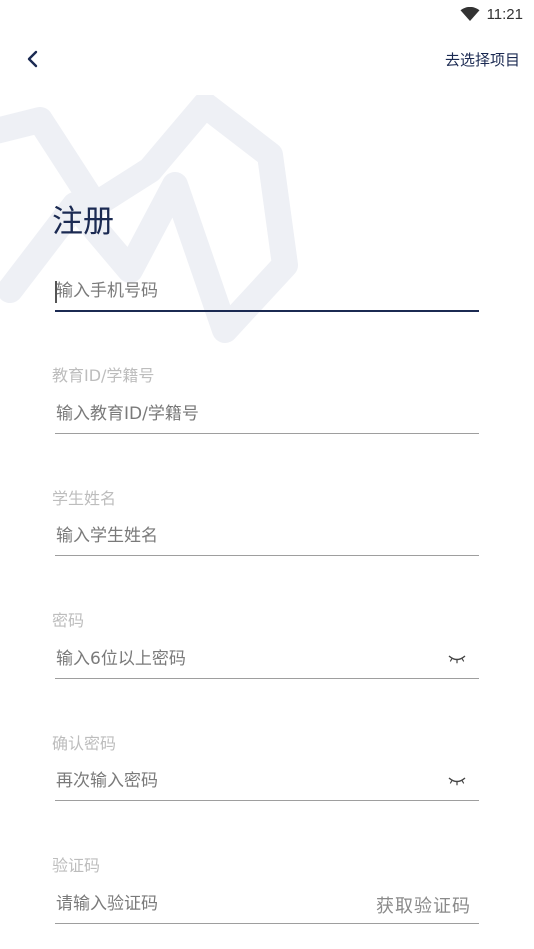 The width and height of the screenshot is (534, 949). What do you see at coordinates (205, 903) in the screenshot?
I see `verify-code-input` at bounding box center [205, 903].